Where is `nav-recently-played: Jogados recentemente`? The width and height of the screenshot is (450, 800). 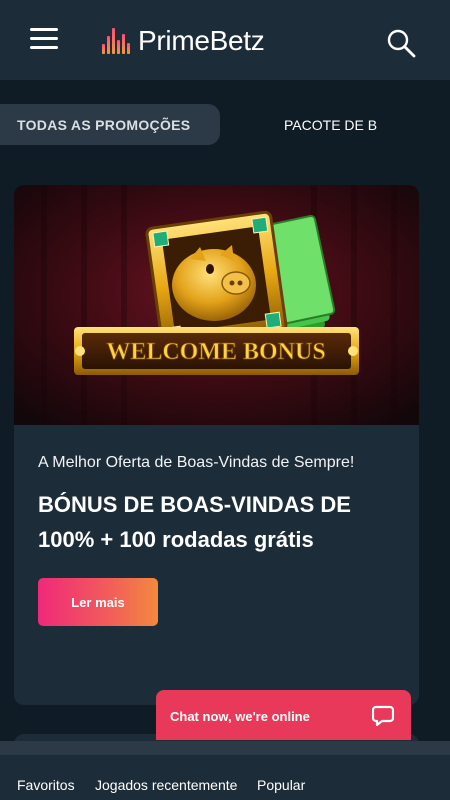
nav-recently-played: Jogados recentemente is located at coordinates (166, 785).